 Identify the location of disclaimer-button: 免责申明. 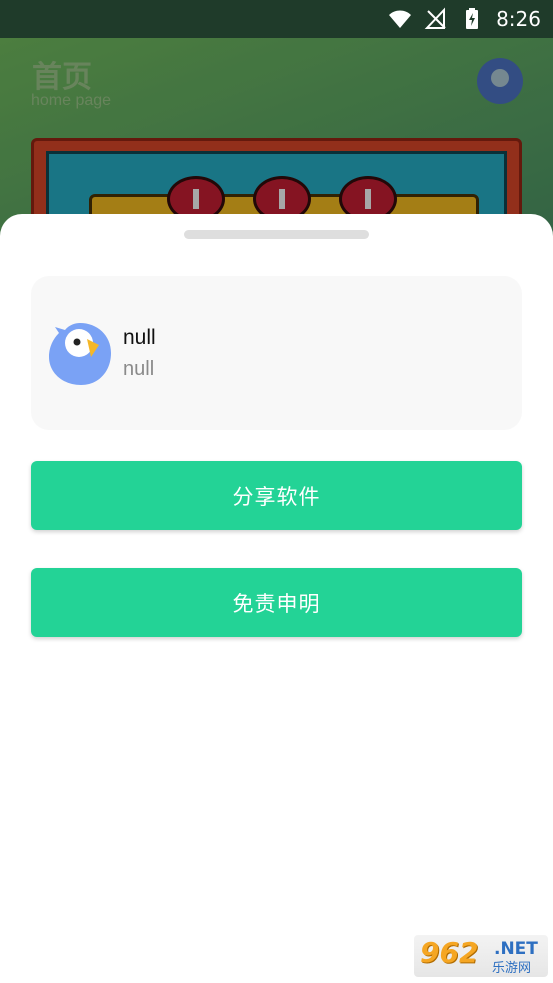
(276, 602).